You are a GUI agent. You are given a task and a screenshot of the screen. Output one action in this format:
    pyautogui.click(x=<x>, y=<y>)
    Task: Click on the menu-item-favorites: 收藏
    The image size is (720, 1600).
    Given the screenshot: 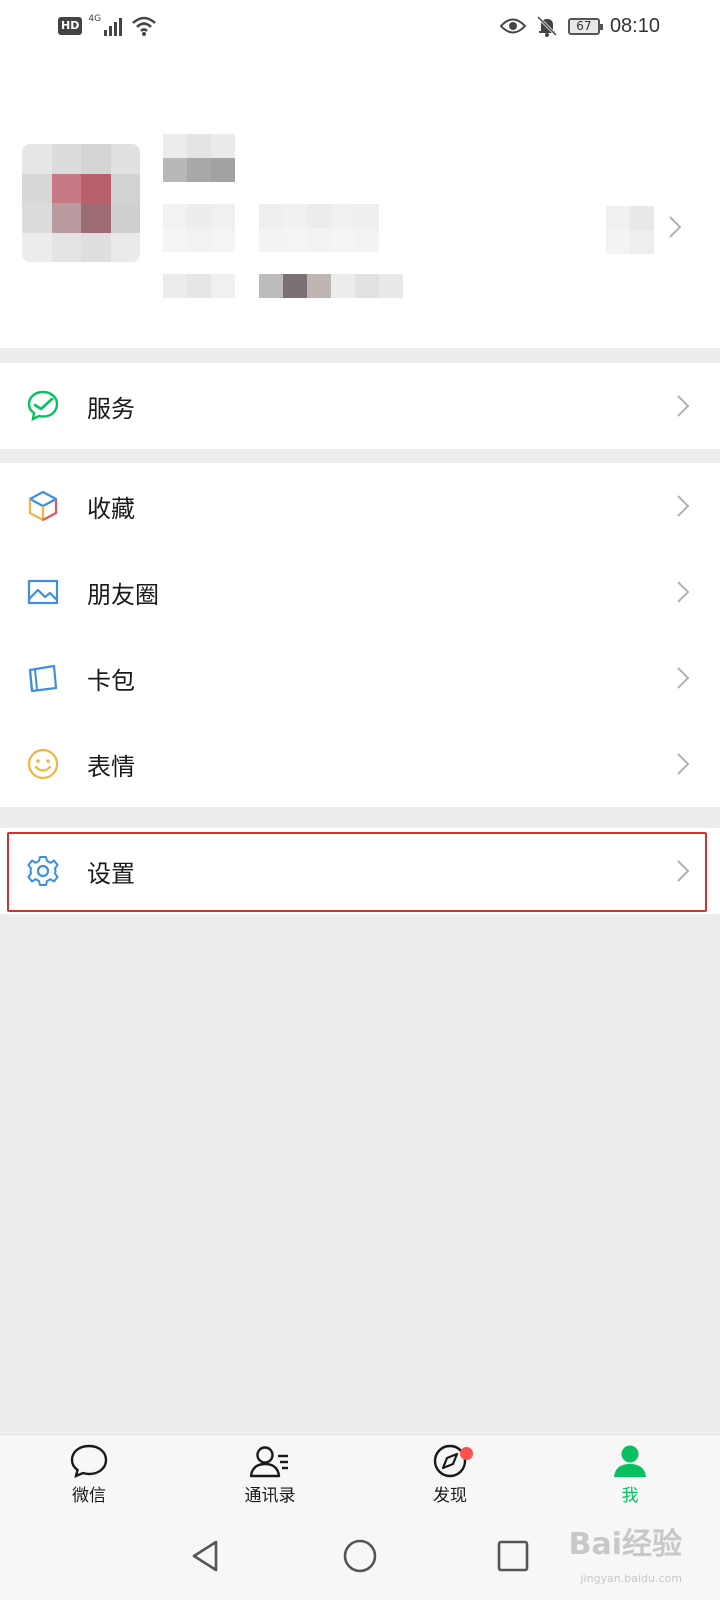 What is the action you would take?
    pyautogui.click(x=360, y=506)
    